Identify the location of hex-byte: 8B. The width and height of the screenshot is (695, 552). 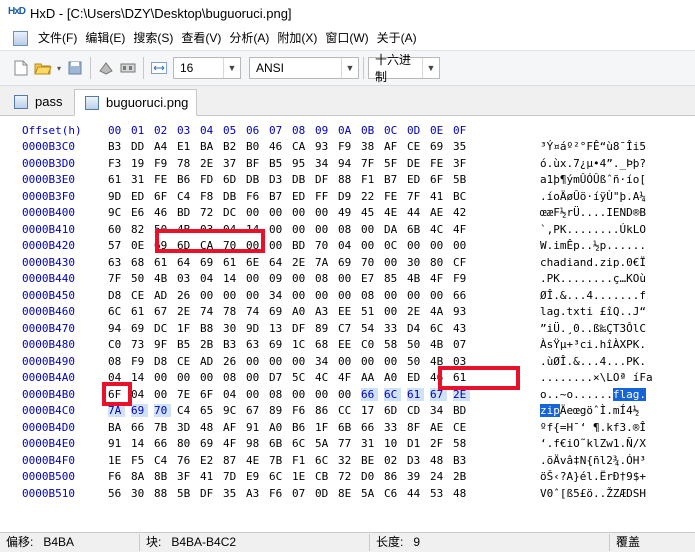
(162, 476).